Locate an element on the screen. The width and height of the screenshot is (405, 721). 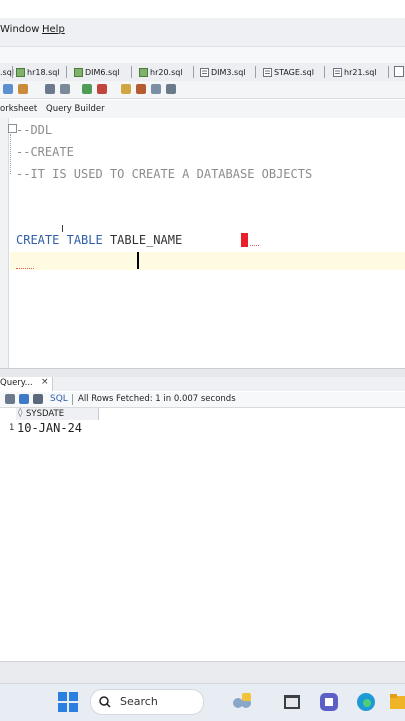
file-tab-label: hr18.sql is located at coordinates (43, 72).